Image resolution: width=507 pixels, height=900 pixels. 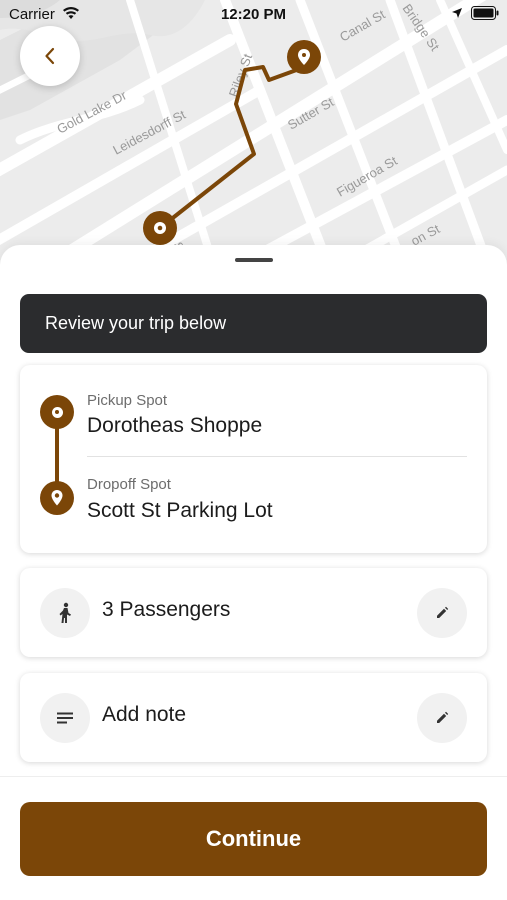 I want to click on dropoff-caption: Dropoff Spot, so click(x=129, y=484).